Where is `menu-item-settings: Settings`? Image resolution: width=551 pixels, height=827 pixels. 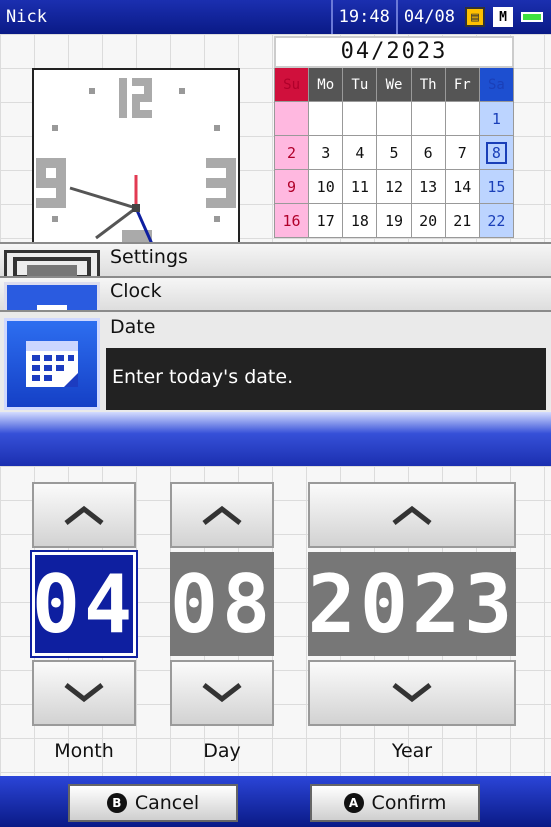 menu-item-settings: Settings is located at coordinates (275, 261).